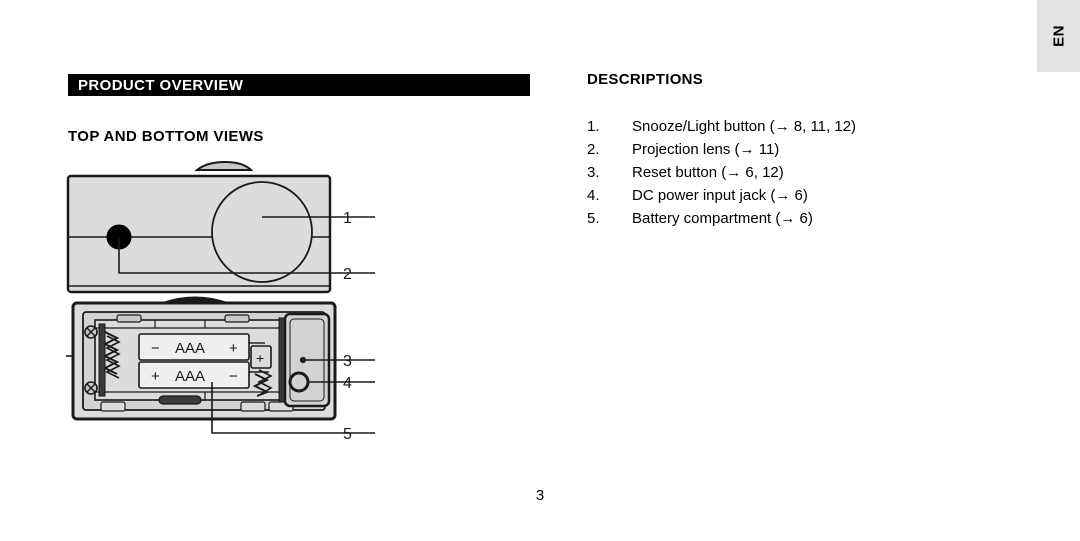 The image size is (1080, 541). What do you see at coordinates (129, 318) in the screenshot?
I see `latch-notch-left` at bounding box center [129, 318].